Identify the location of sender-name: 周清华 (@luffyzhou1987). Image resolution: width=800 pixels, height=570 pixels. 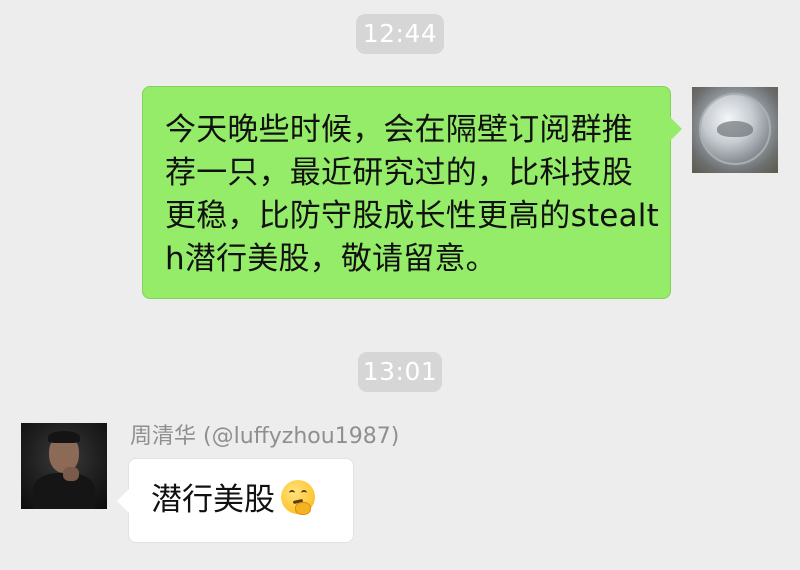
(265, 436).